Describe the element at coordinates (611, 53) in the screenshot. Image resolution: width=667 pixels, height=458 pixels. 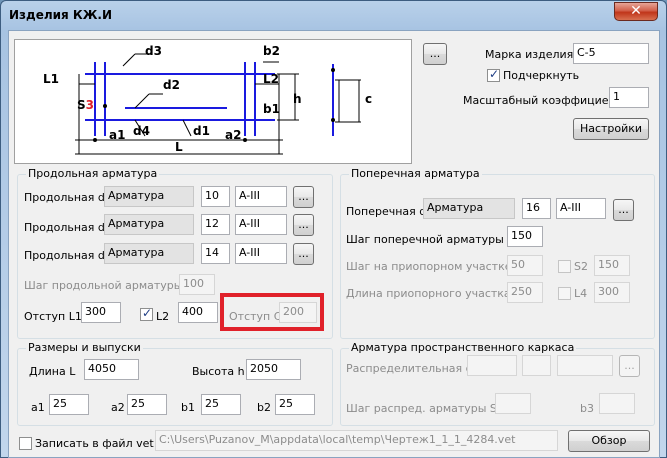
I see `mark-input: С-5` at that location.